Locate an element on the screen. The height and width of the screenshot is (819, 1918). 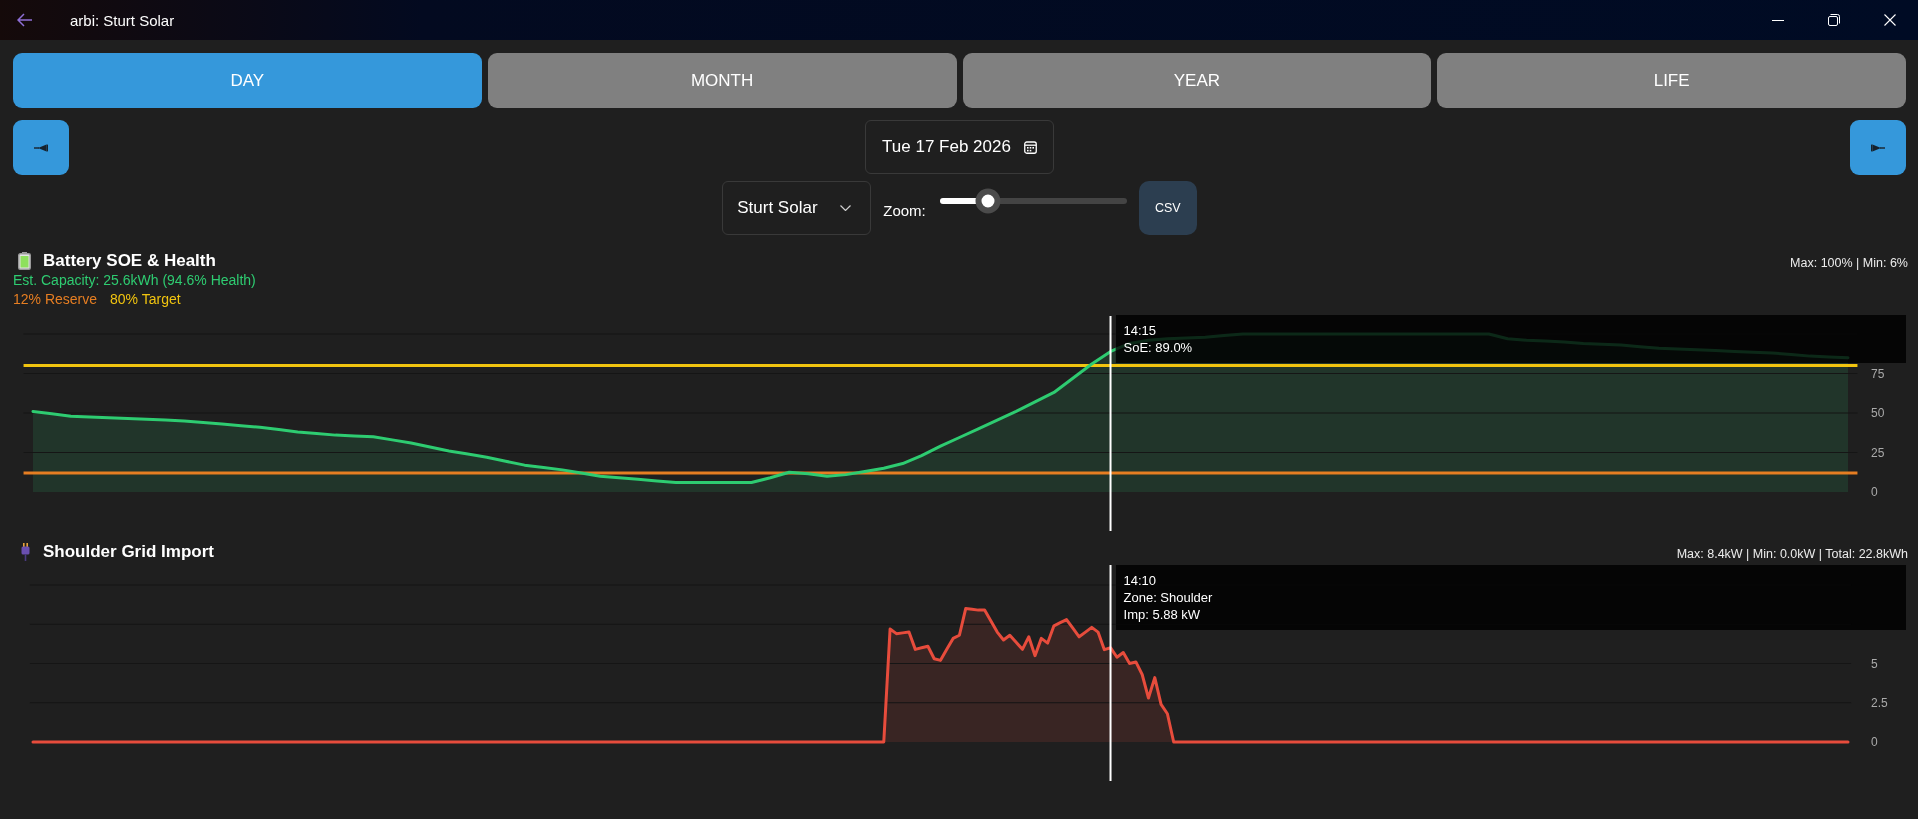
back-arrow-icon is located at coordinates (25, 20).